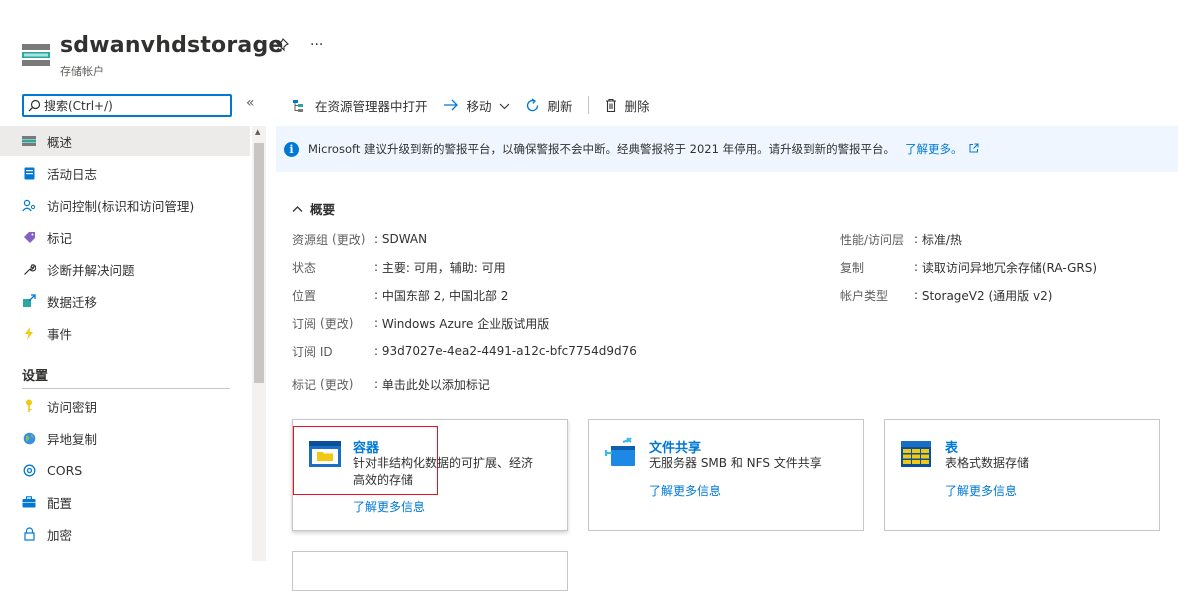  What do you see at coordinates (349, 239) in the screenshot?
I see `change-resource-group-link: 更改` at bounding box center [349, 239].